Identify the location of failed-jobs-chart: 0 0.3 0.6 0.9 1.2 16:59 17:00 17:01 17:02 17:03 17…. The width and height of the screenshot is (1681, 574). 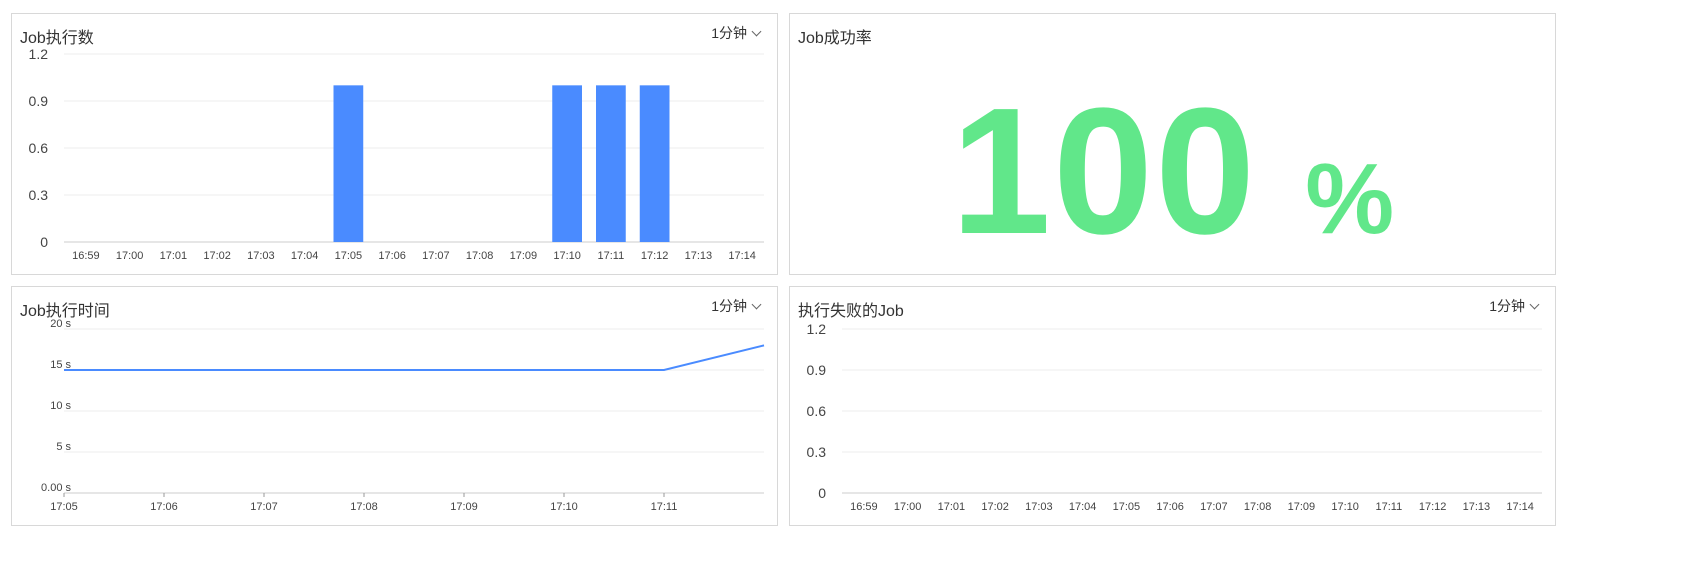
(1174, 417).